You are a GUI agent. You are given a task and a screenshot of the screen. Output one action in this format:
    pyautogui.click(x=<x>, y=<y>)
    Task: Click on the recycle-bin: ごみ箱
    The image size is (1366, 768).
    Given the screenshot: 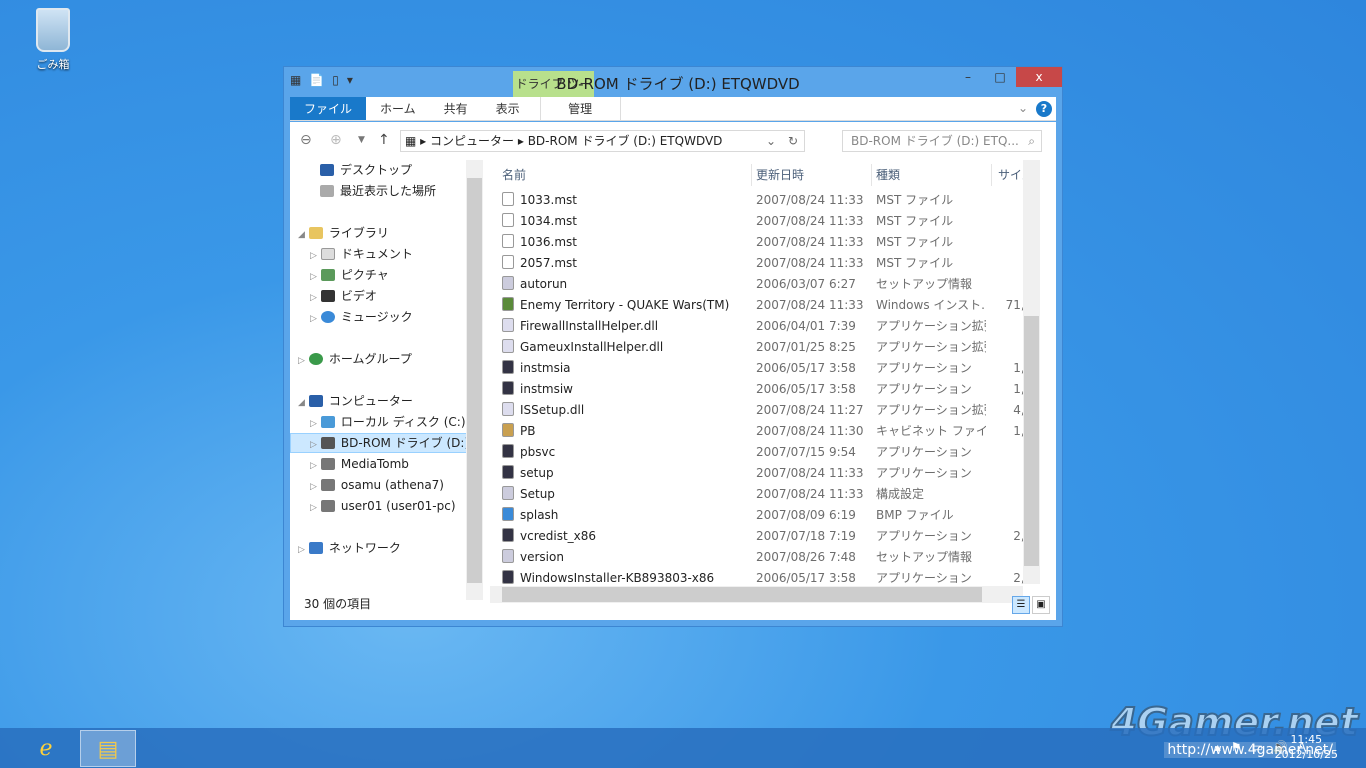 What is the action you would take?
    pyautogui.click(x=53, y=40)
    